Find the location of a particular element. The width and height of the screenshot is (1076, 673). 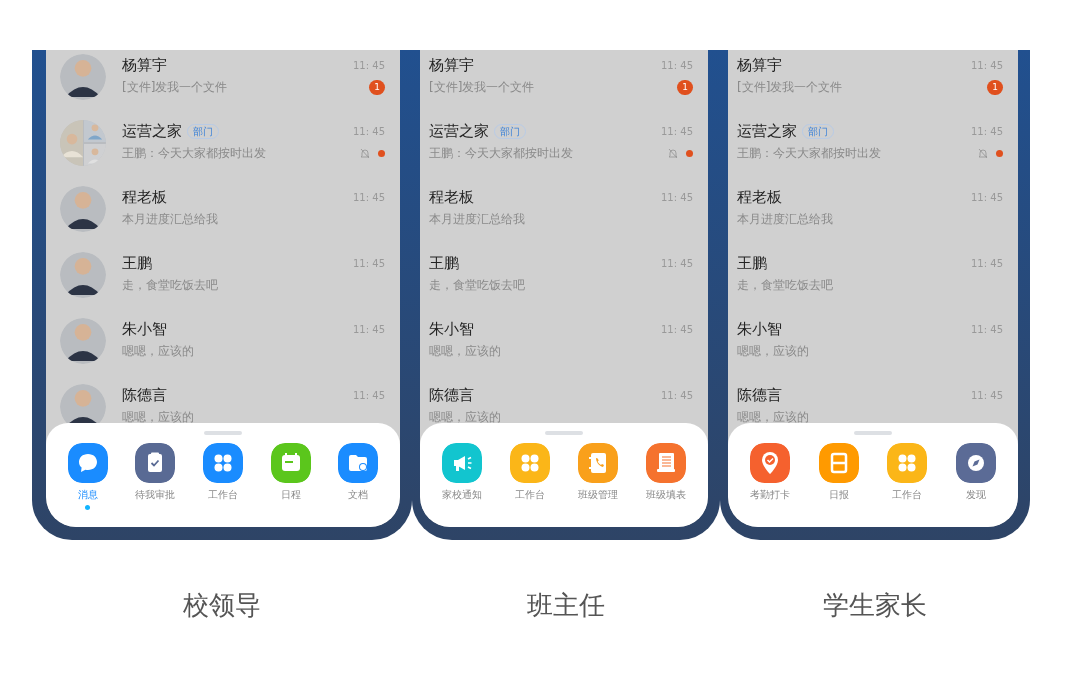

document-icon is located at coordinates (666, 463).